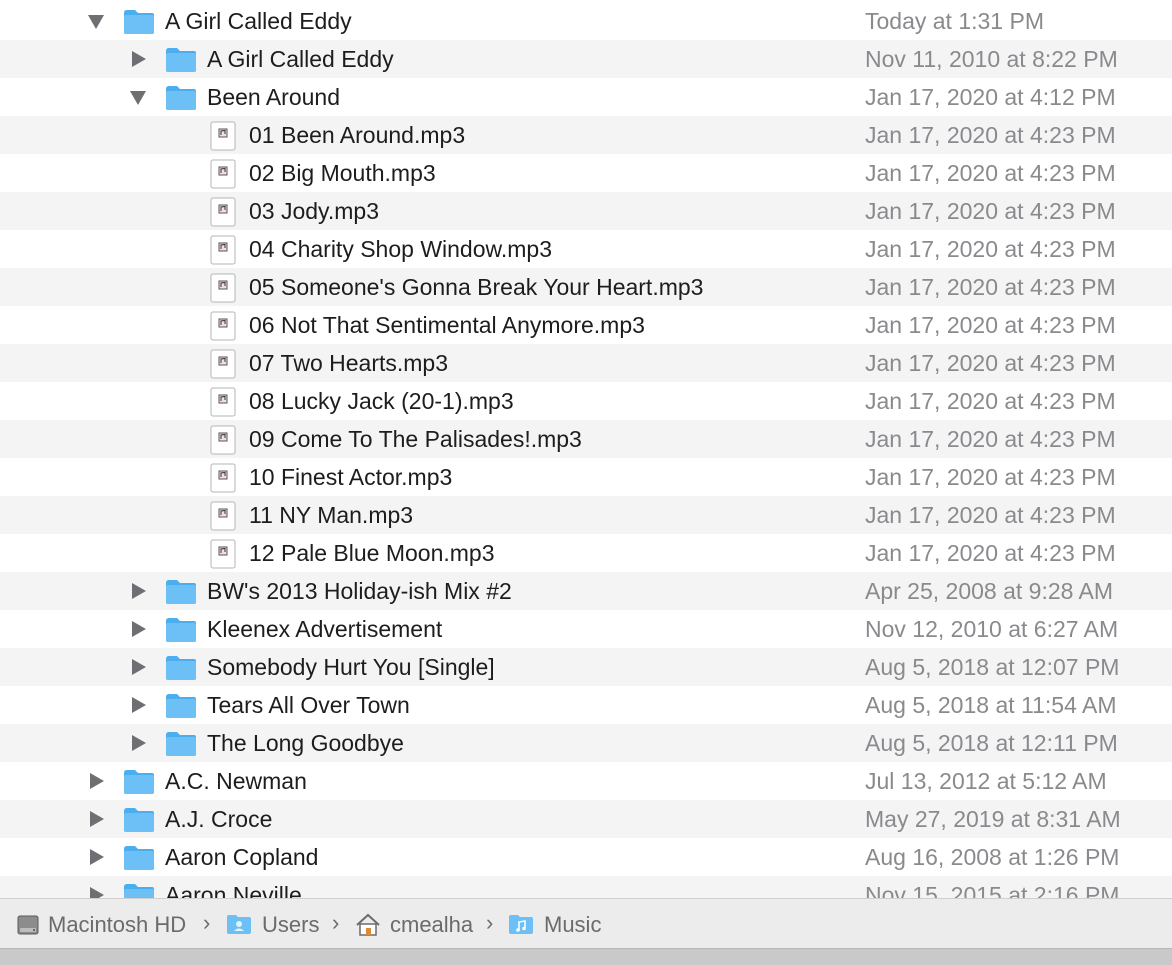 The width and height of the screenshot is (1172, 965). Describe the element at coordinates (239, 924) in the screenshot. I see `users-folder-icon` at that location.